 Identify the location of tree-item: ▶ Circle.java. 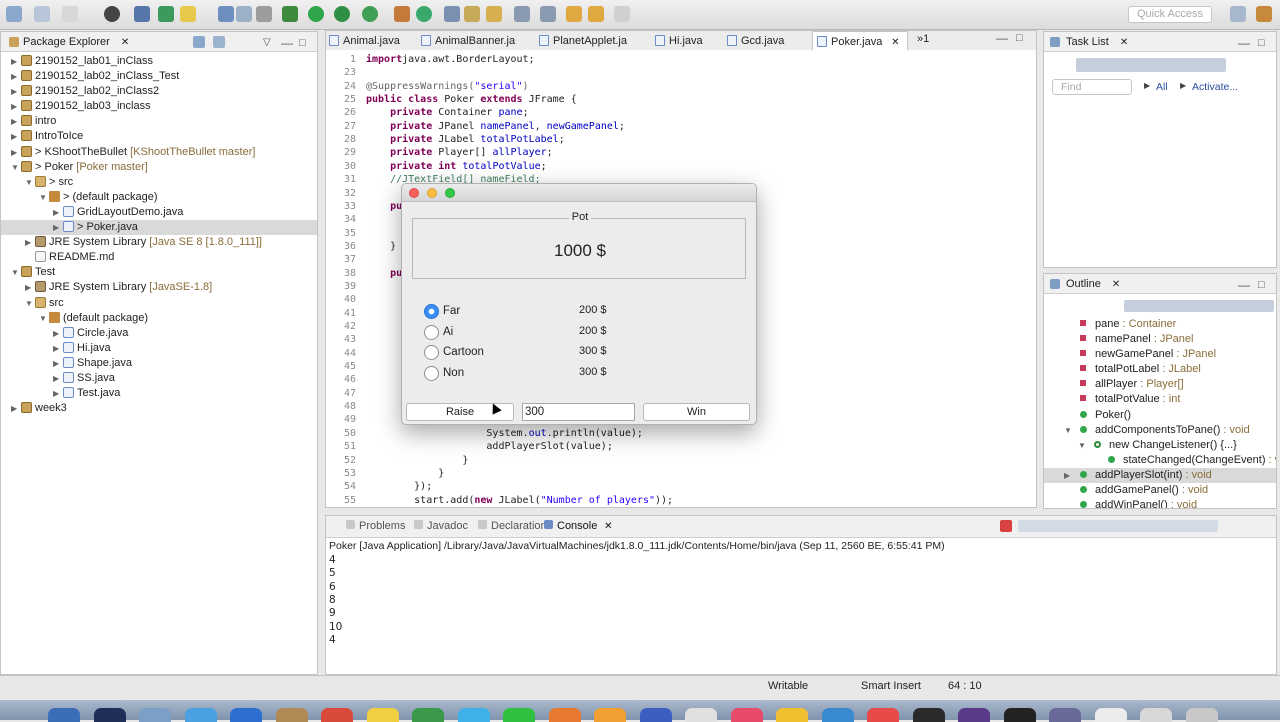
(159, 333).